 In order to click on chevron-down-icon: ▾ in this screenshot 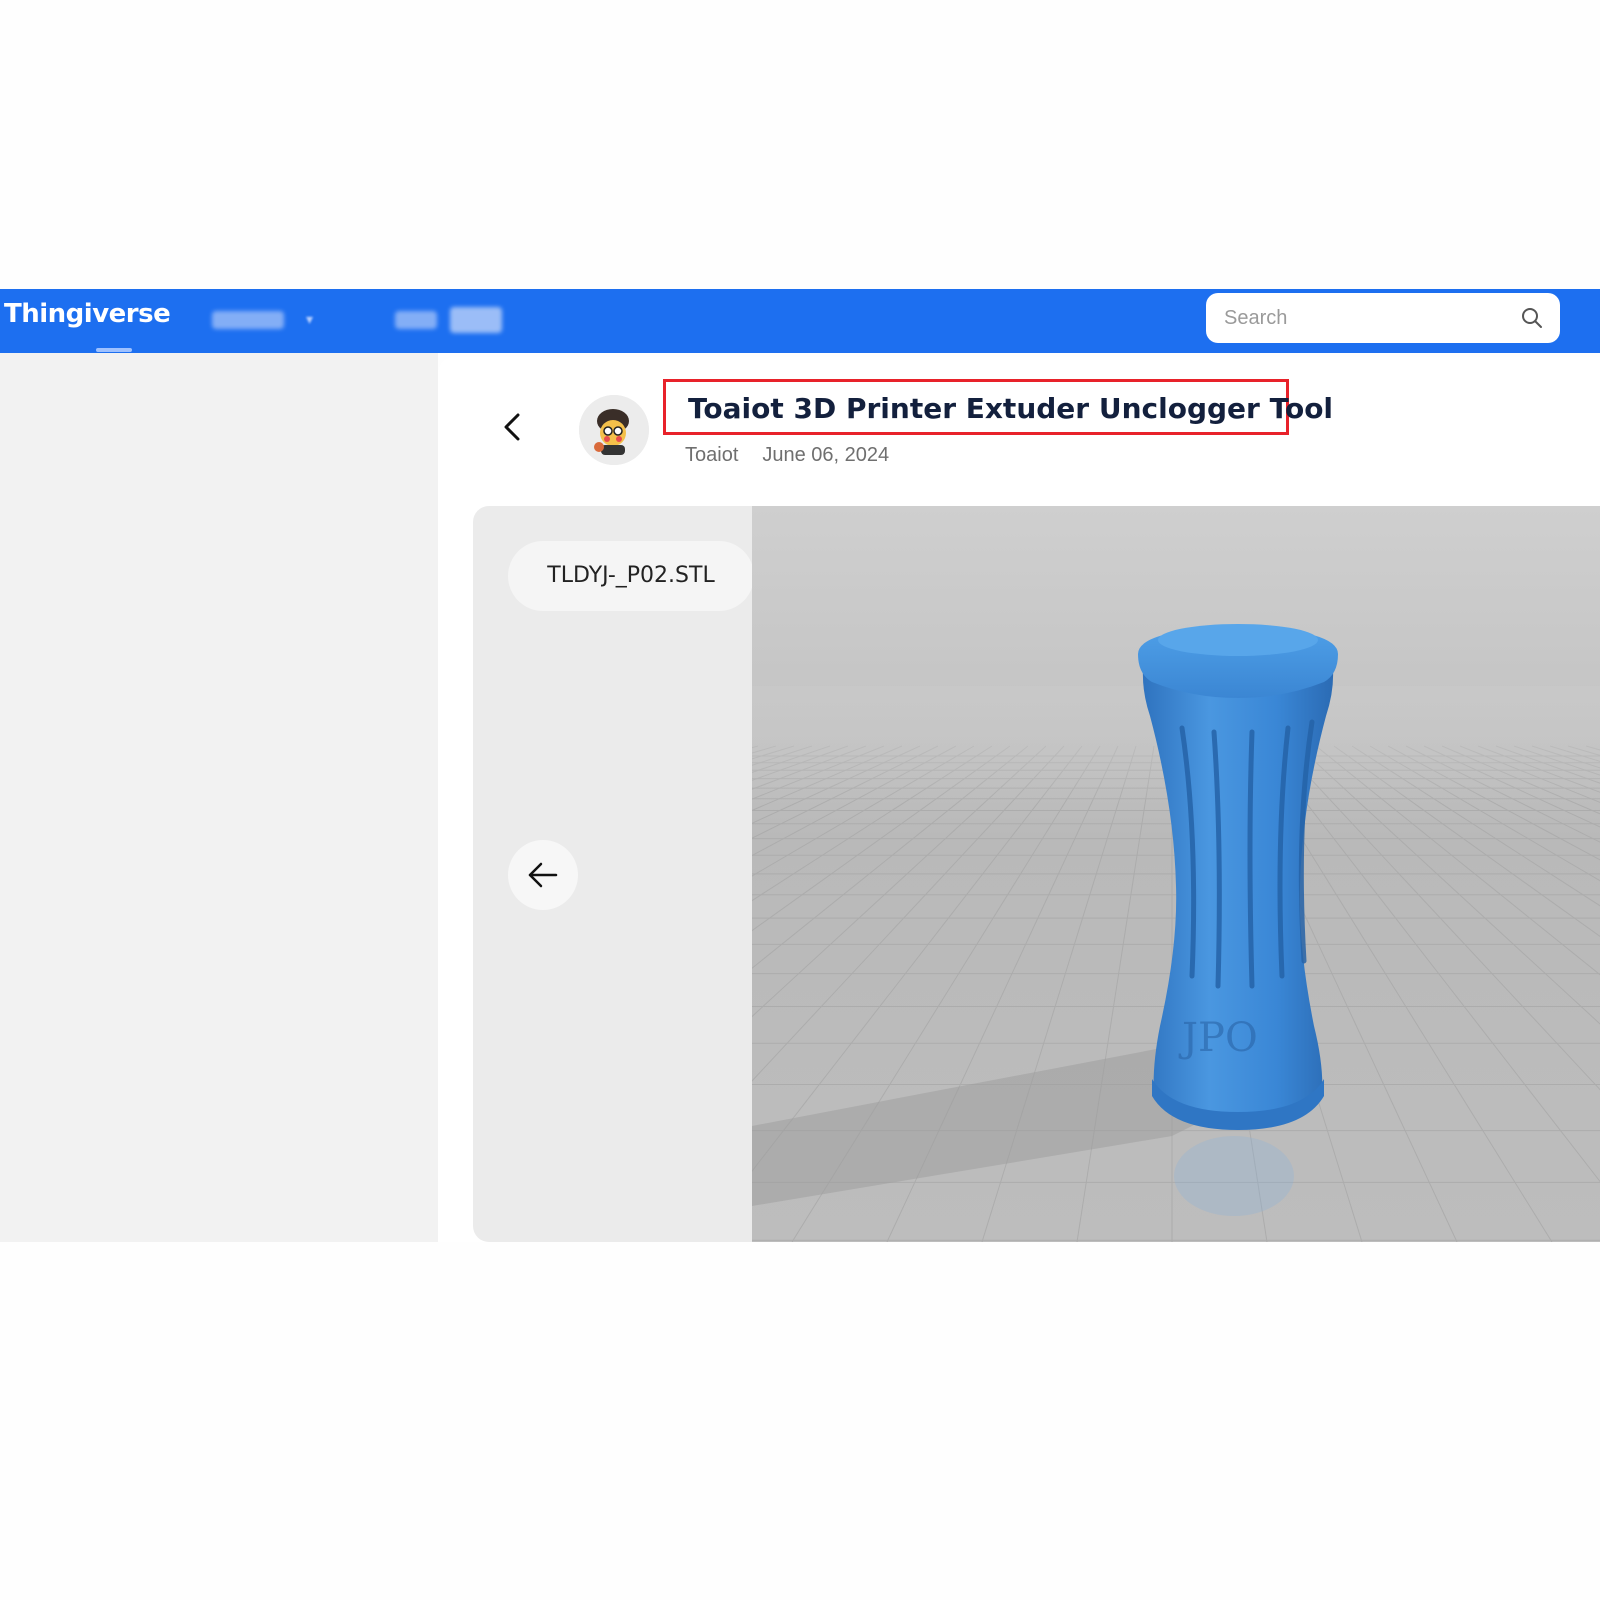, I will do `click(310, 319)`.